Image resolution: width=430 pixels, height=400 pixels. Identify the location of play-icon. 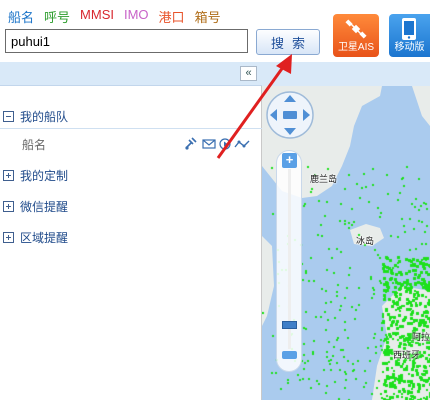
(225, 144).